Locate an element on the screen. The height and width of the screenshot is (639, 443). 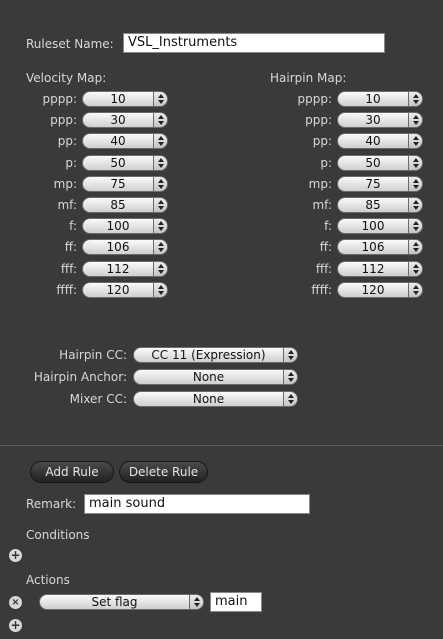
hairpin-cc-select: CC 11 (Expression) is located at coordinates (215, 355).